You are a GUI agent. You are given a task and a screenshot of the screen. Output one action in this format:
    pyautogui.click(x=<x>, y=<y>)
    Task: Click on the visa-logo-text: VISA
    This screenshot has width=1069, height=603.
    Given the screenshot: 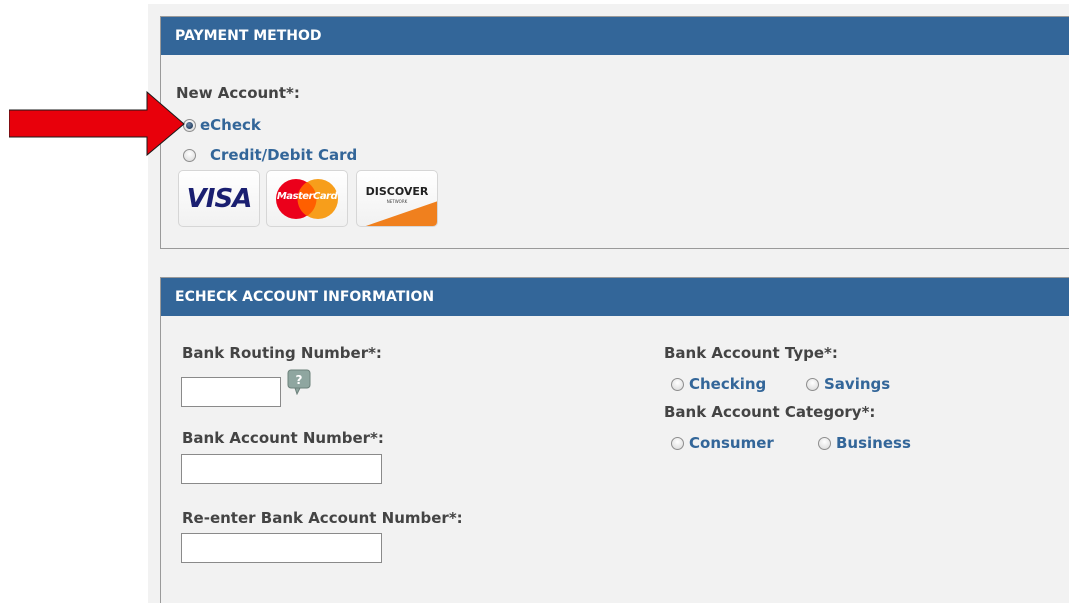 What is the action you would take?
    pyautogui.click(x=219, y=198)
    